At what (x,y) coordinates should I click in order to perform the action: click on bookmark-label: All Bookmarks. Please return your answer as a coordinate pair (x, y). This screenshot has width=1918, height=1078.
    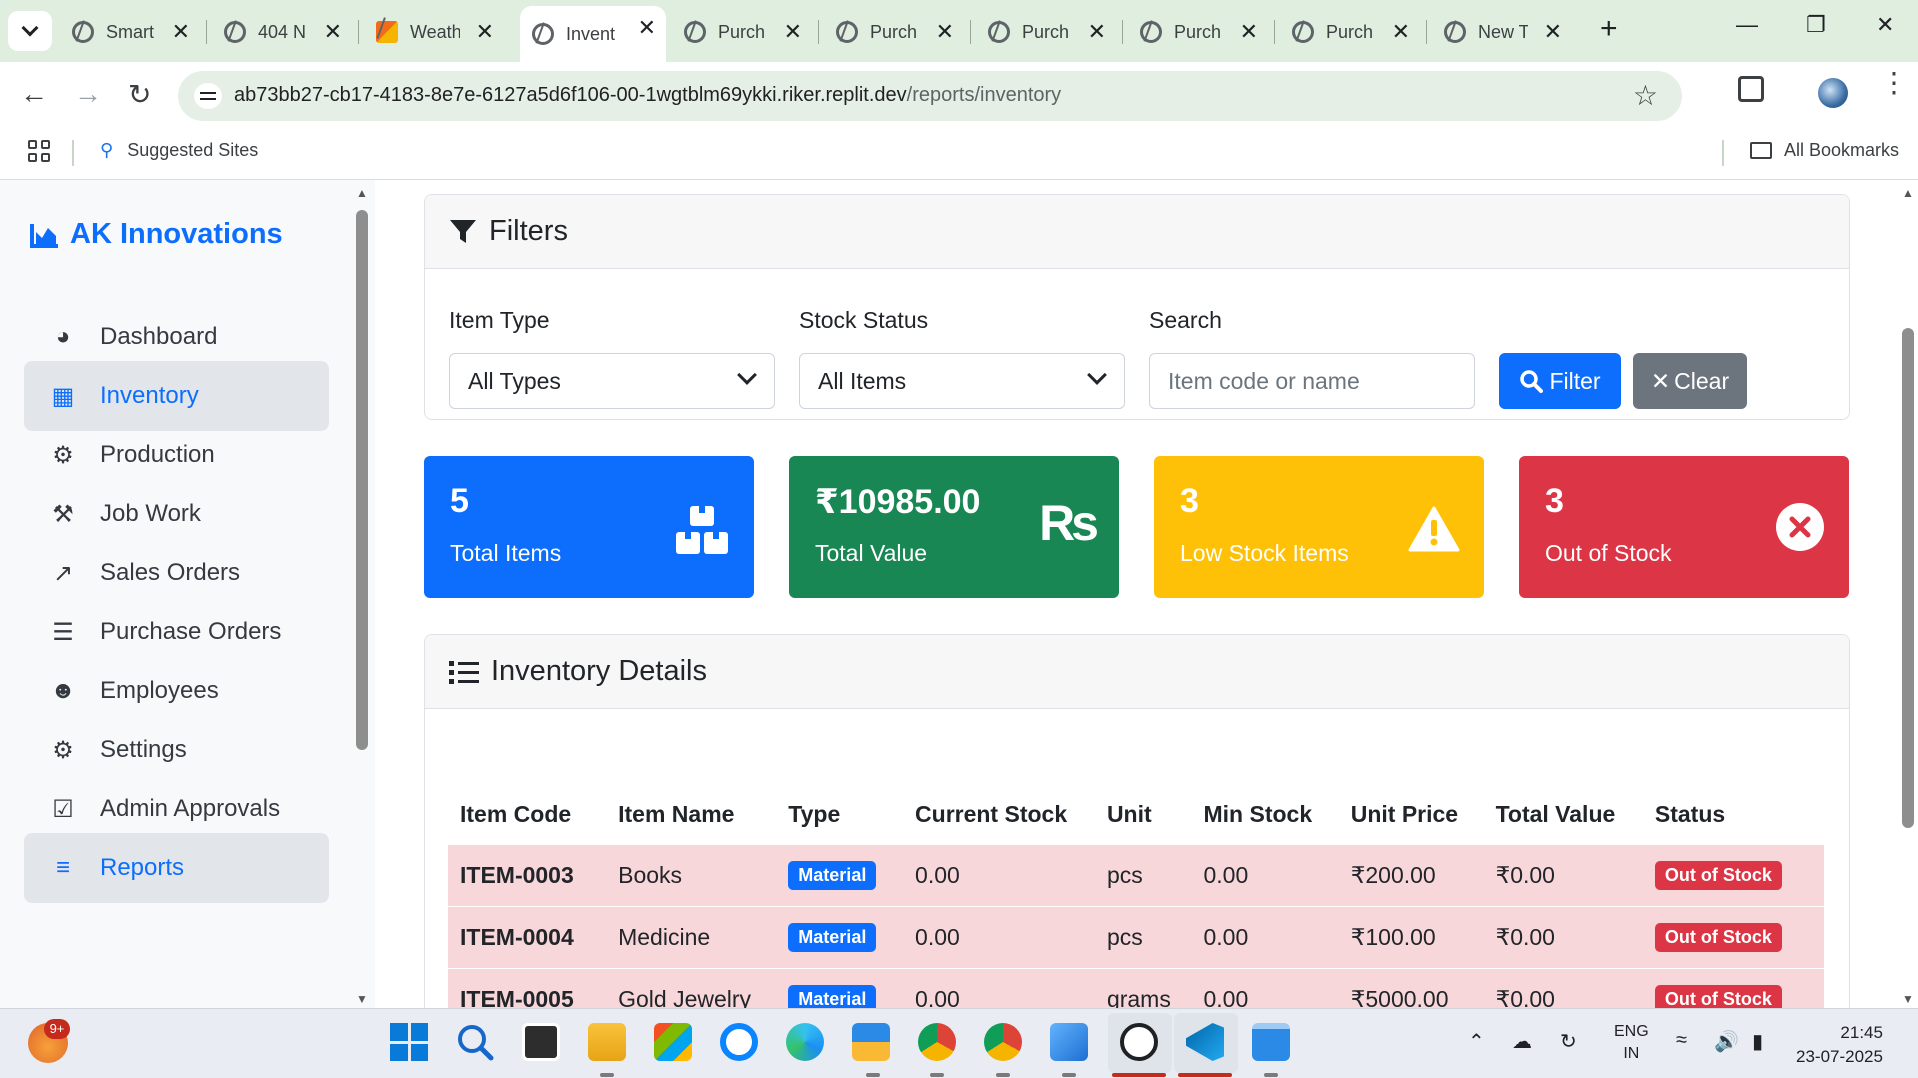
    Looking at the image, I should click on (1842, 150).